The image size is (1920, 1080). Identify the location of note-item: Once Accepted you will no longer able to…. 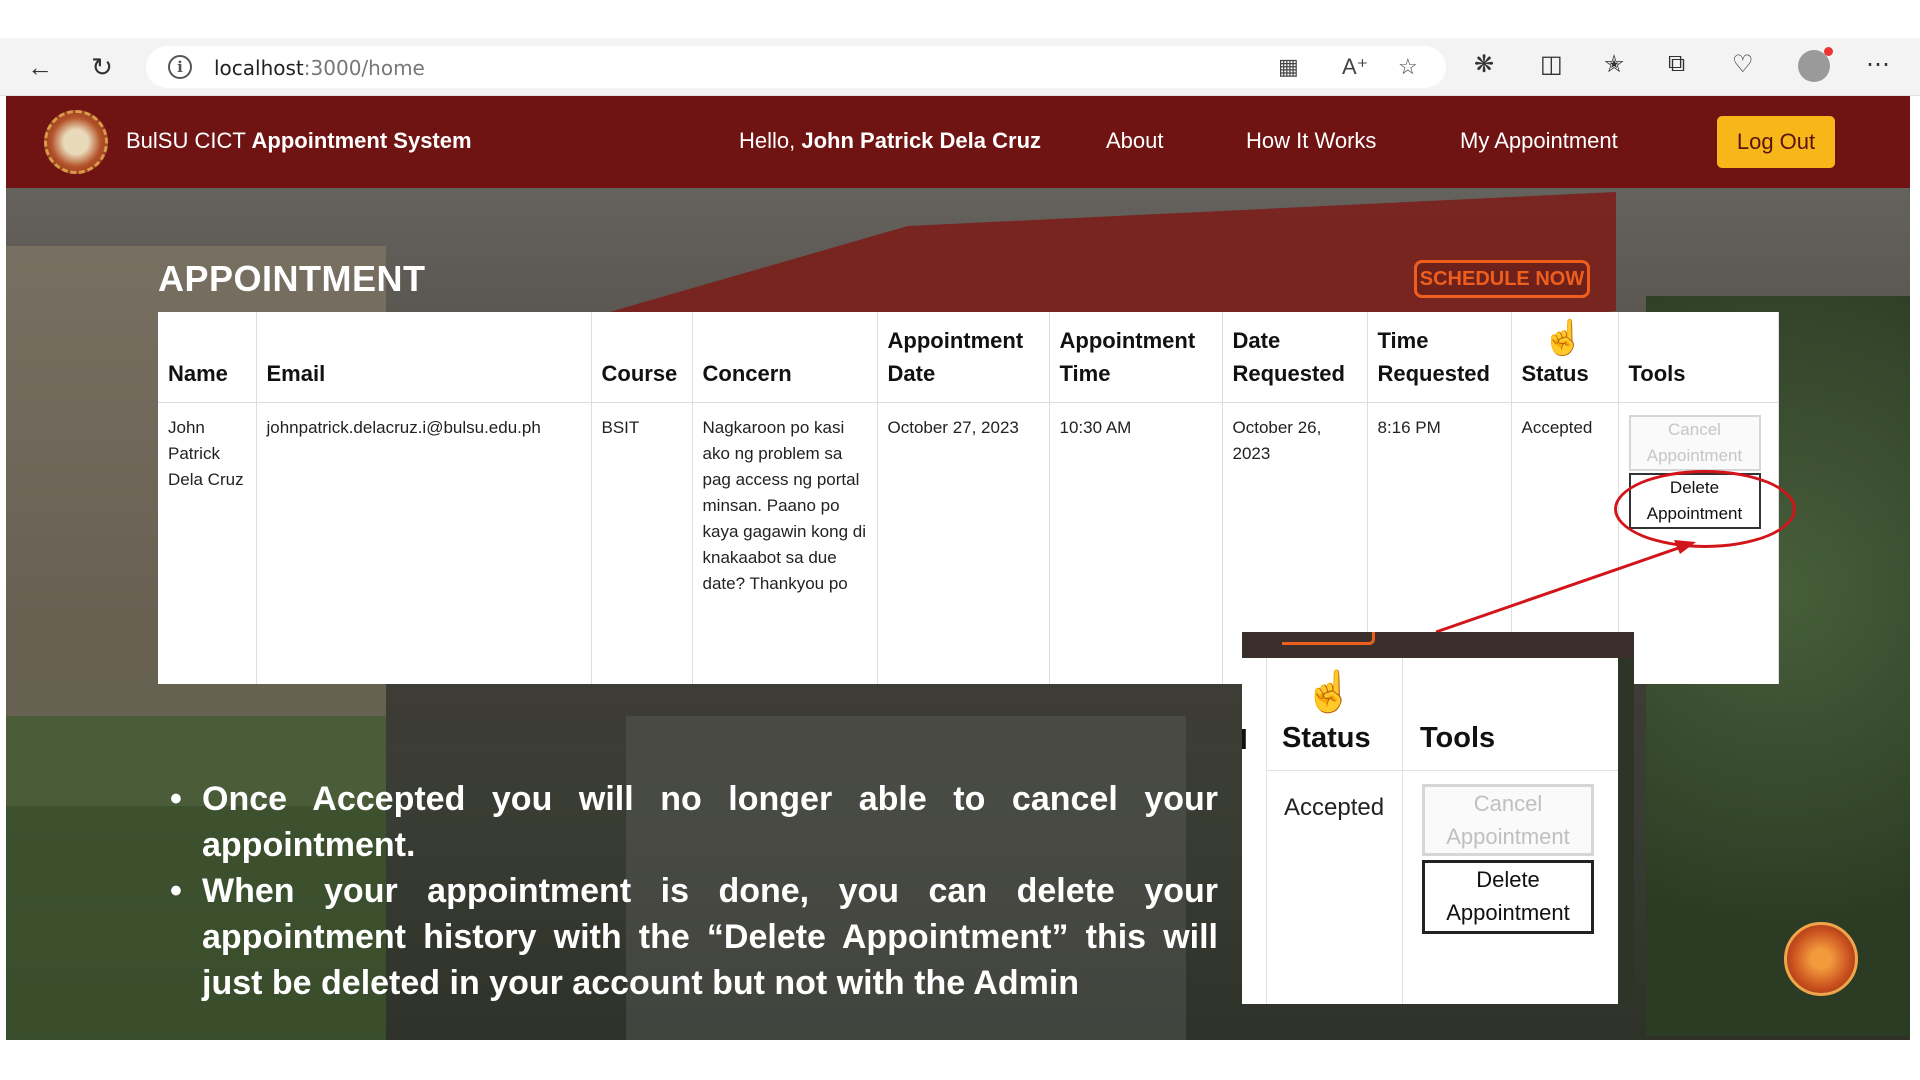
(692, 822).